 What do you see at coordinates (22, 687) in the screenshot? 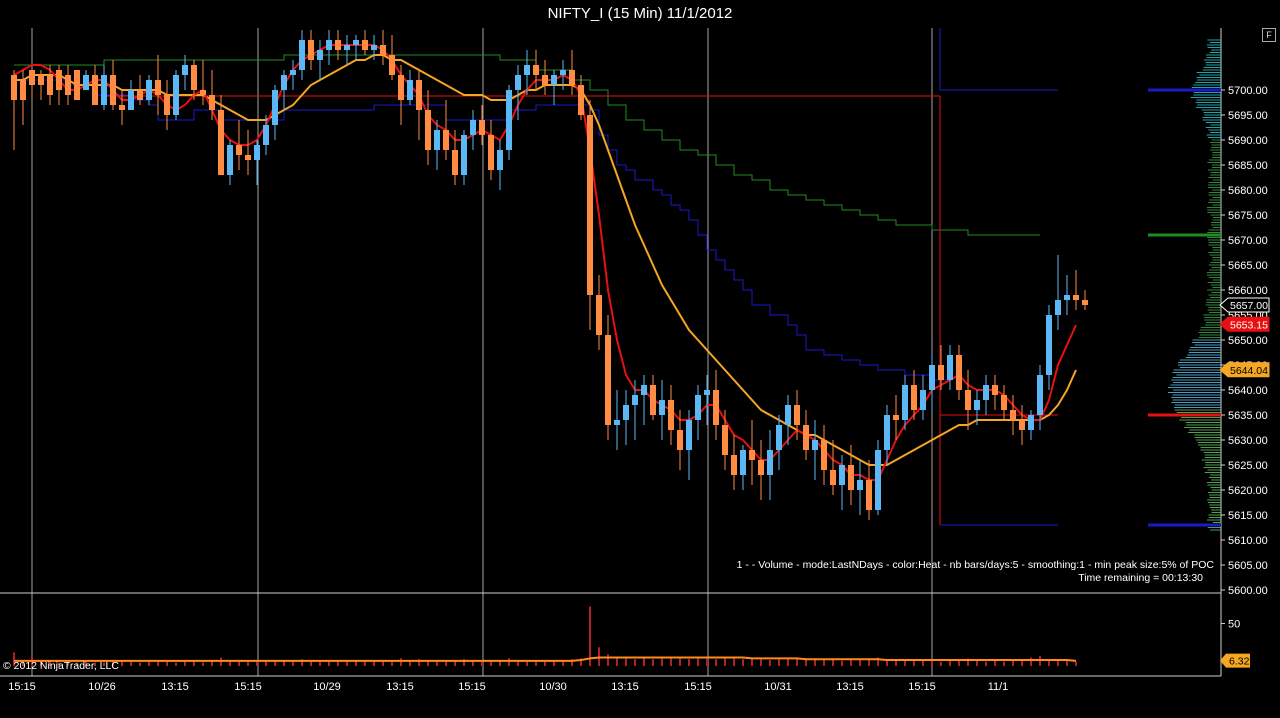
I see `time-tick-label: 15:15` at bounding box center [22, 687].